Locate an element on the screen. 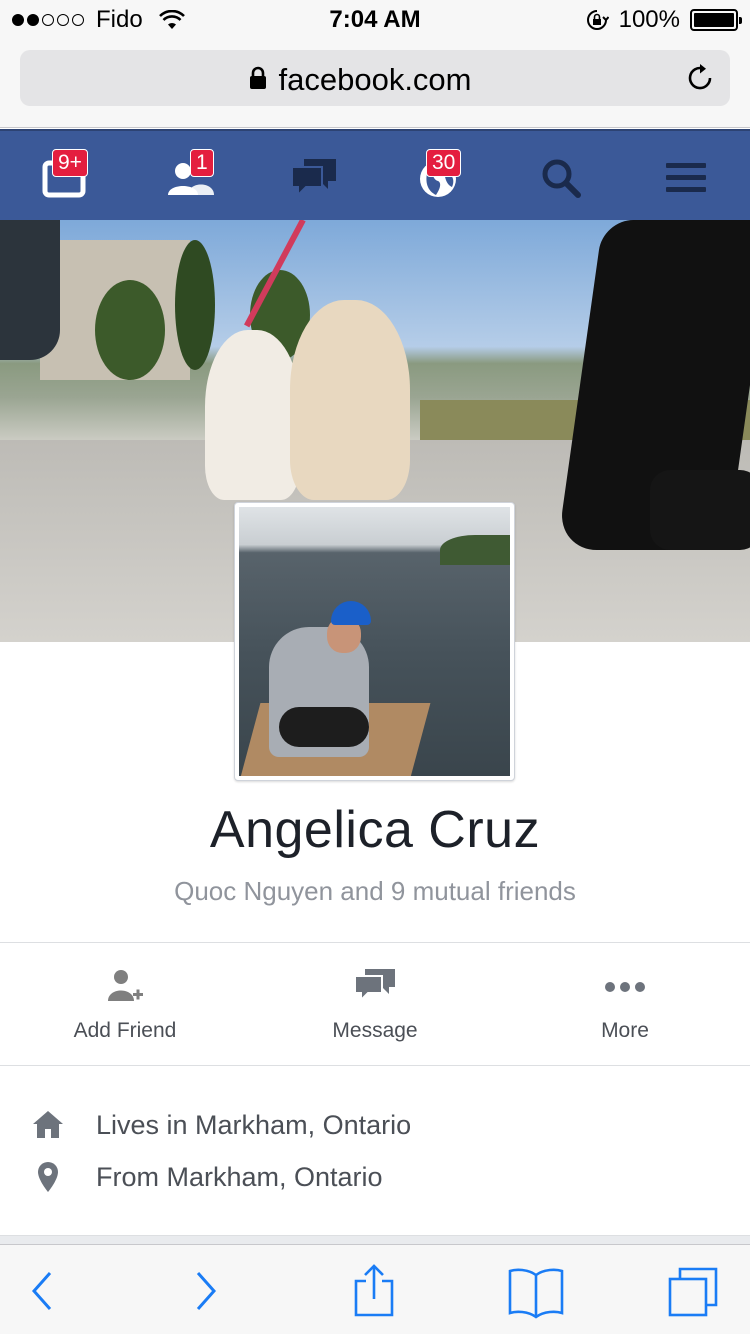 This screenshot has width=750, height=1334. status-right: 100% is located at coordinates (663, 20).